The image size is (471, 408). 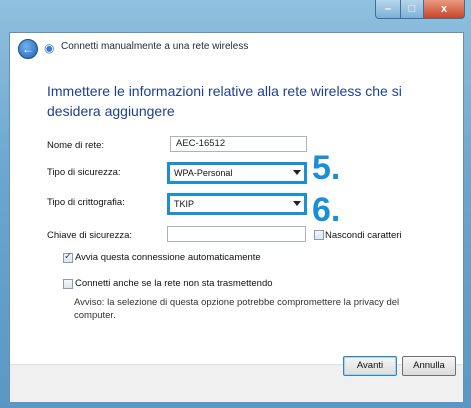 What do you see at coordinates (184, 204) in the screenshot?
I see `encryption-type-value: TKIP` at bounding box center [184, 204].